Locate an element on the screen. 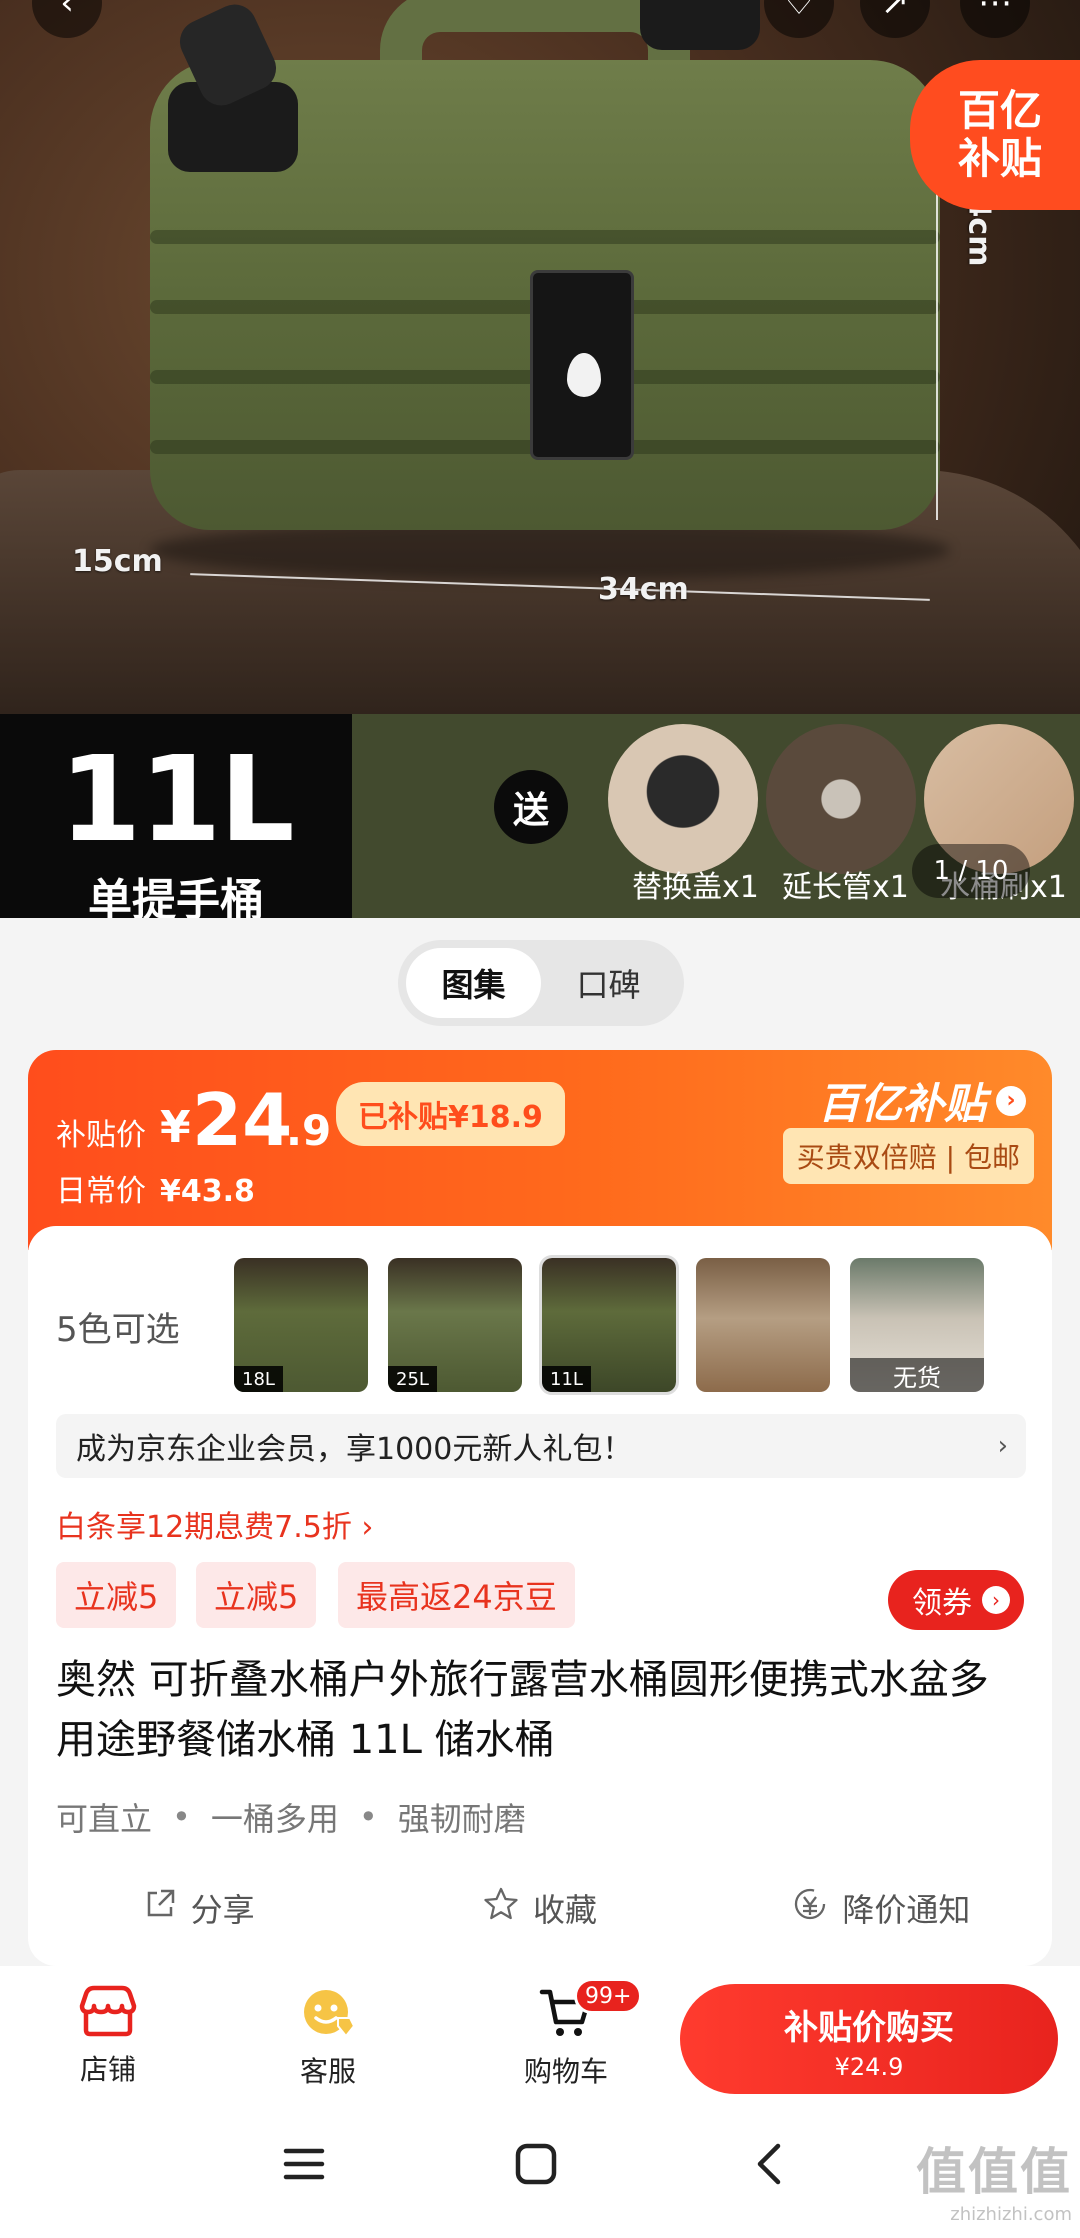 The height and width of the screenshot is (2238, 1080). guarantee-badge: 买贵双倍赔 | 包邮 is located at coordinates (908, 1156).